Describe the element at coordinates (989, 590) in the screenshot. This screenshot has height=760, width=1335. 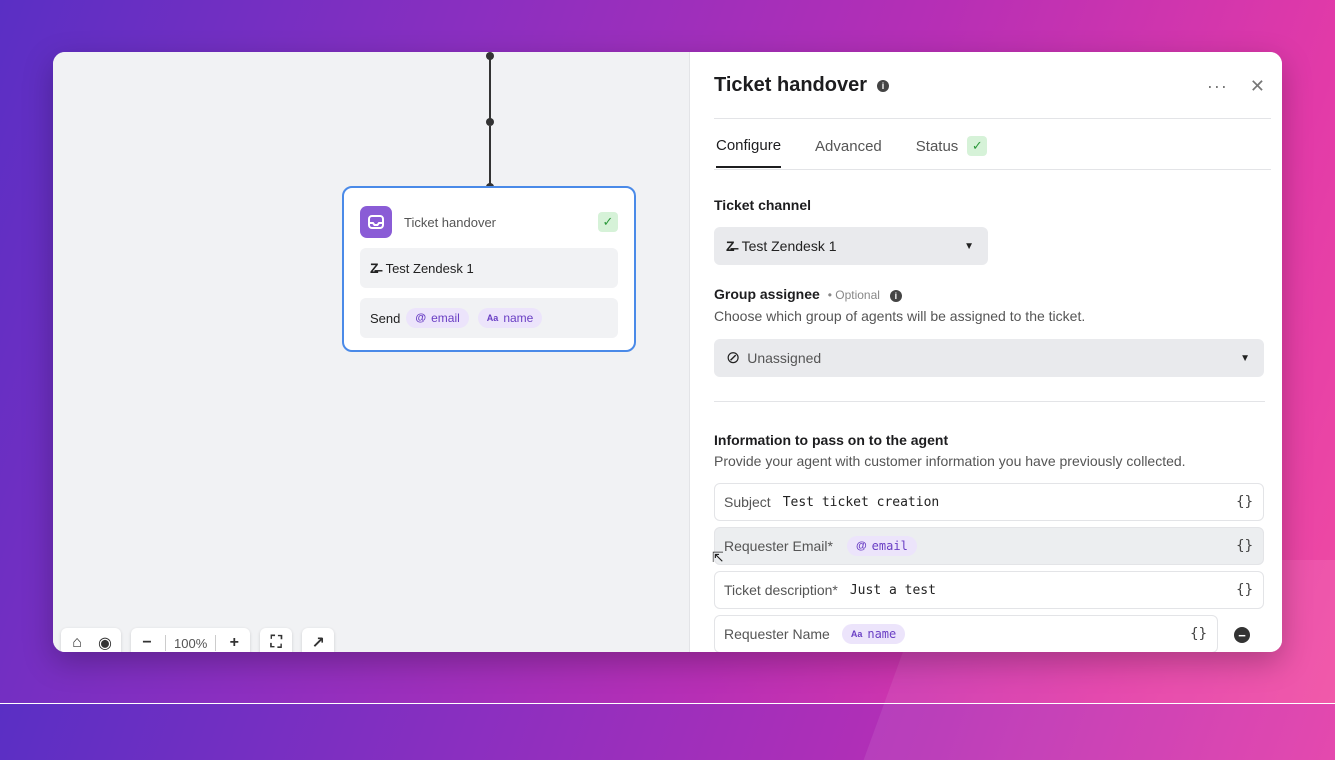
I see `ticket-description-field: Ticket description* Just a test {}` at that location.